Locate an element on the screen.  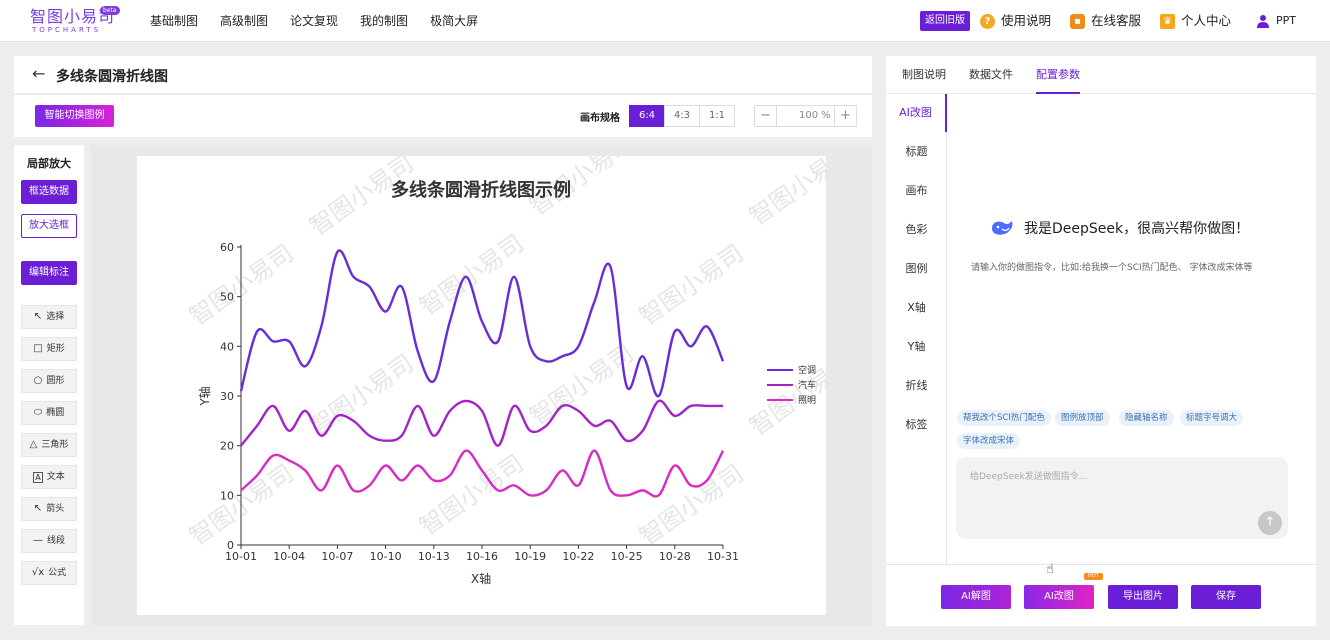
user-link: PPT is located at coordinates (1276, 21).